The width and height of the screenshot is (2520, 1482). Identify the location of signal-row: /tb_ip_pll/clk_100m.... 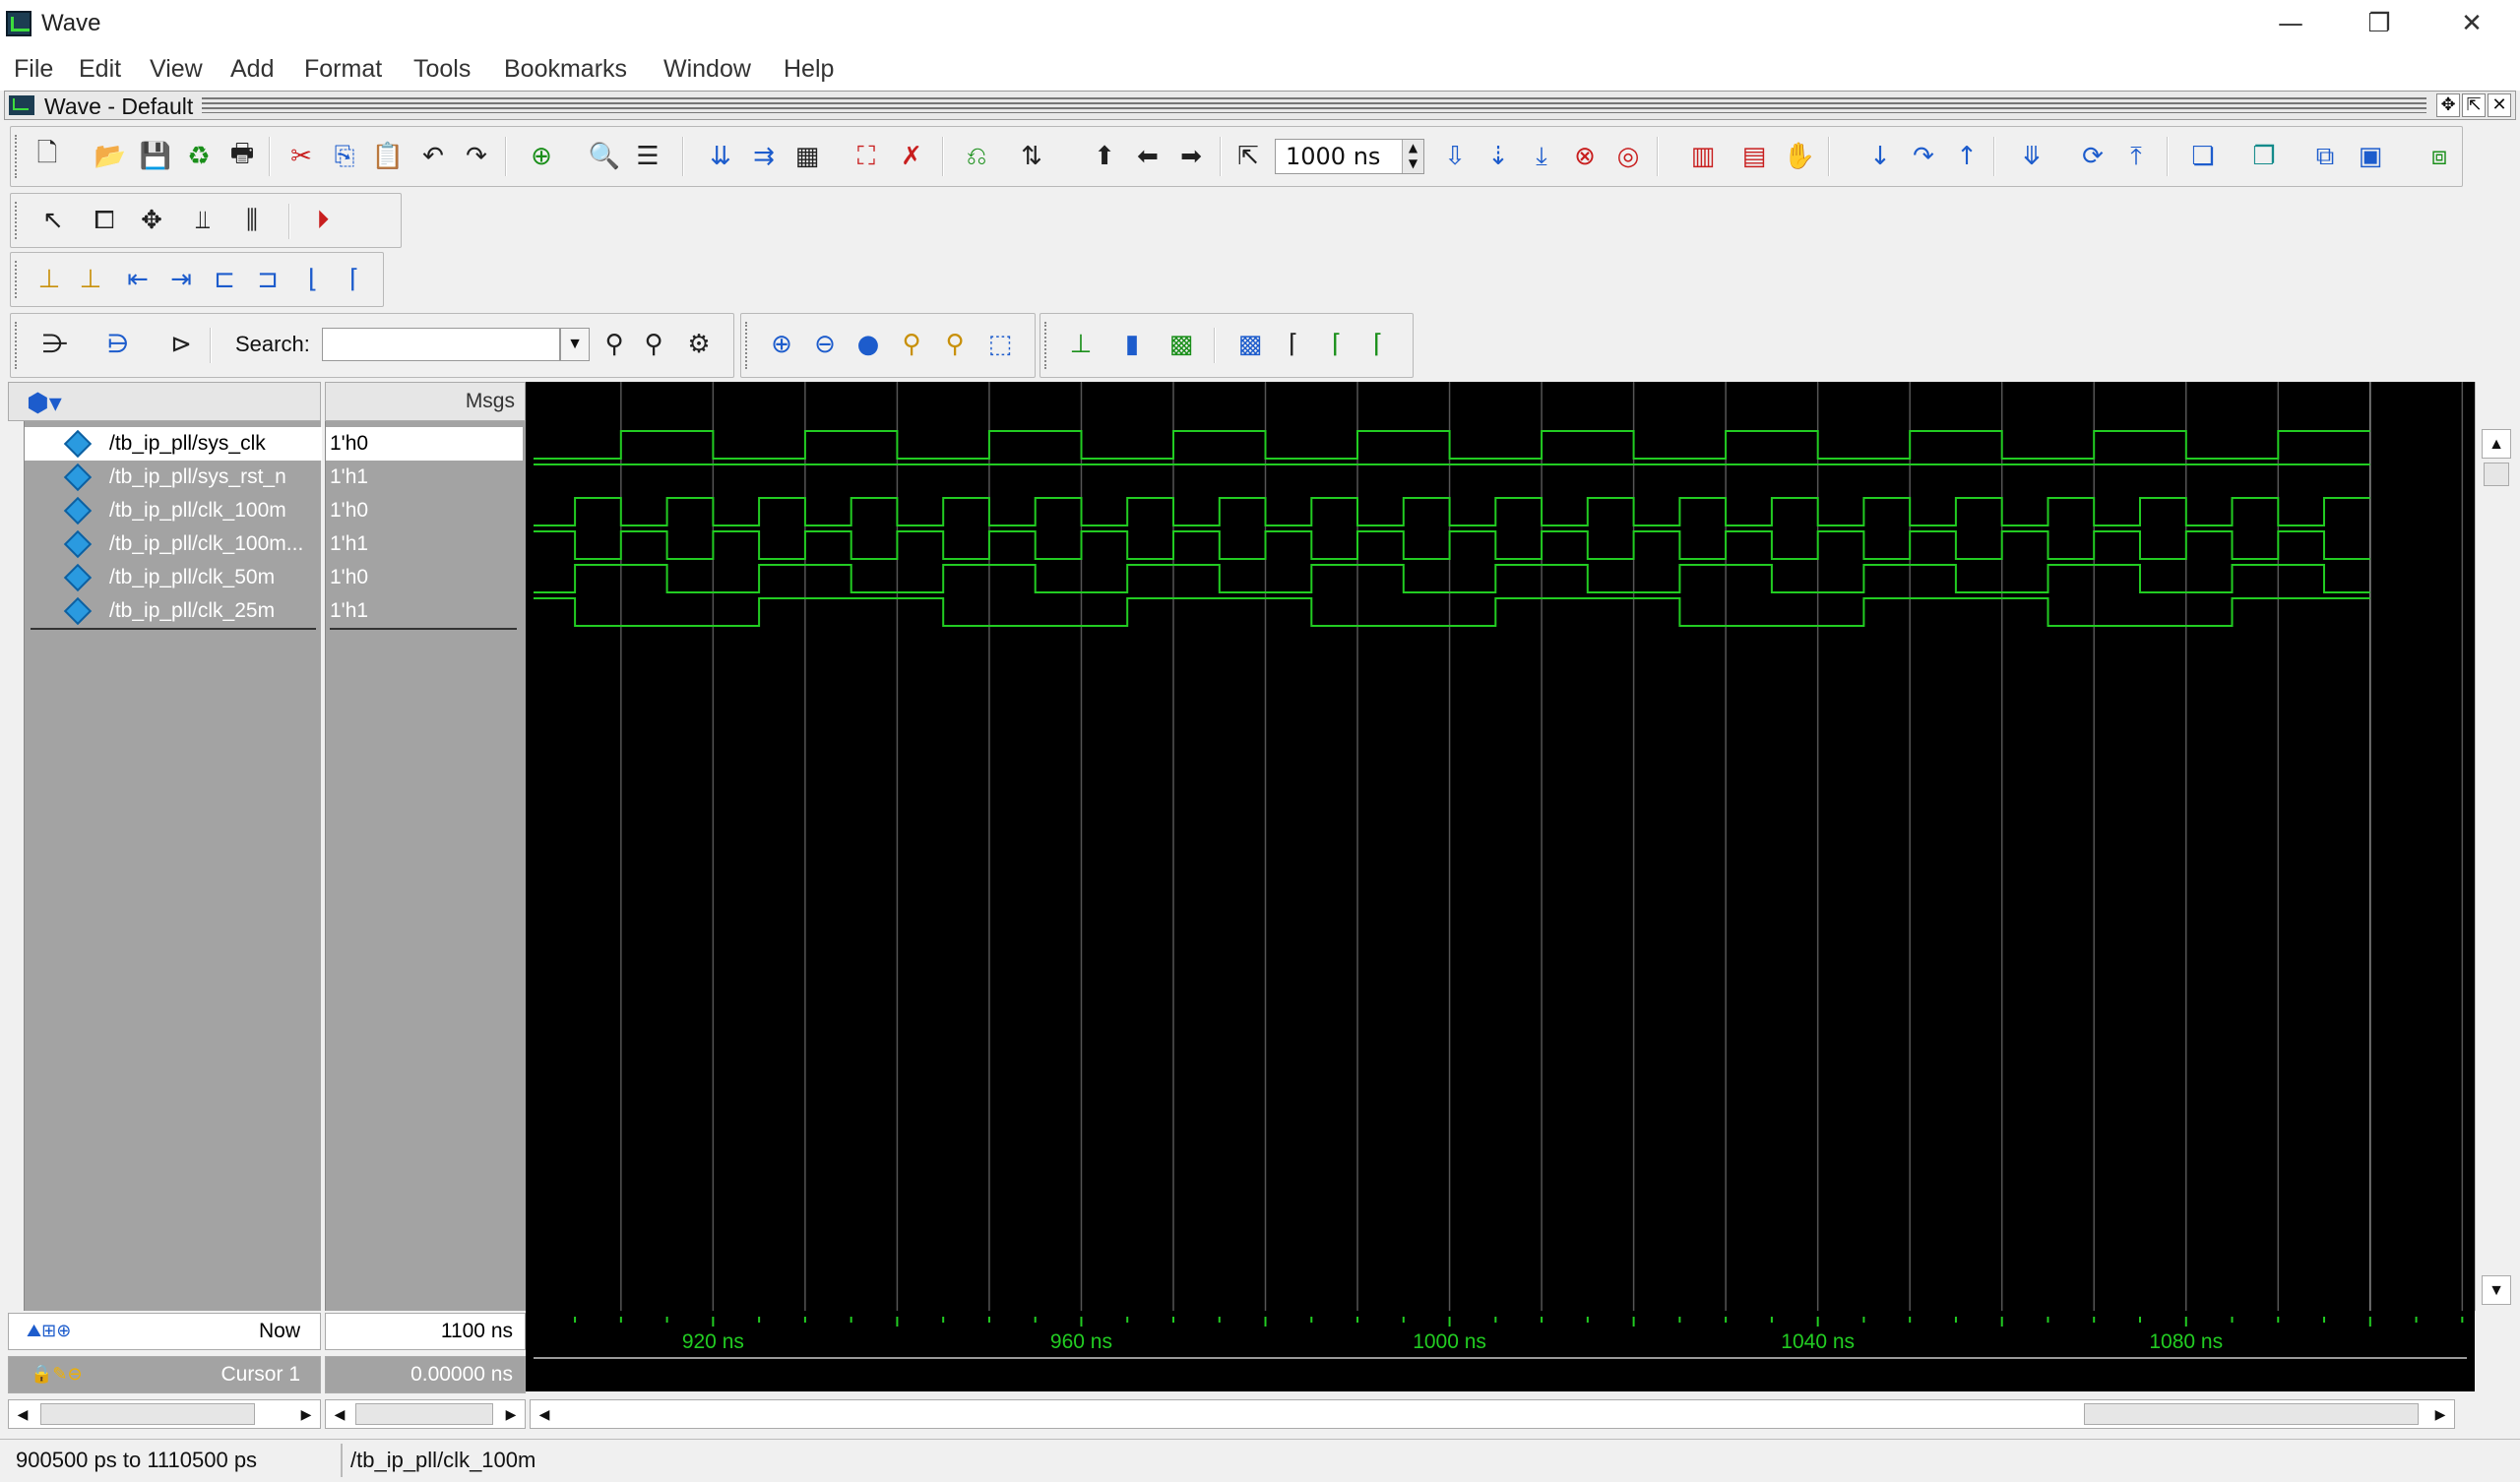
(173, 544).